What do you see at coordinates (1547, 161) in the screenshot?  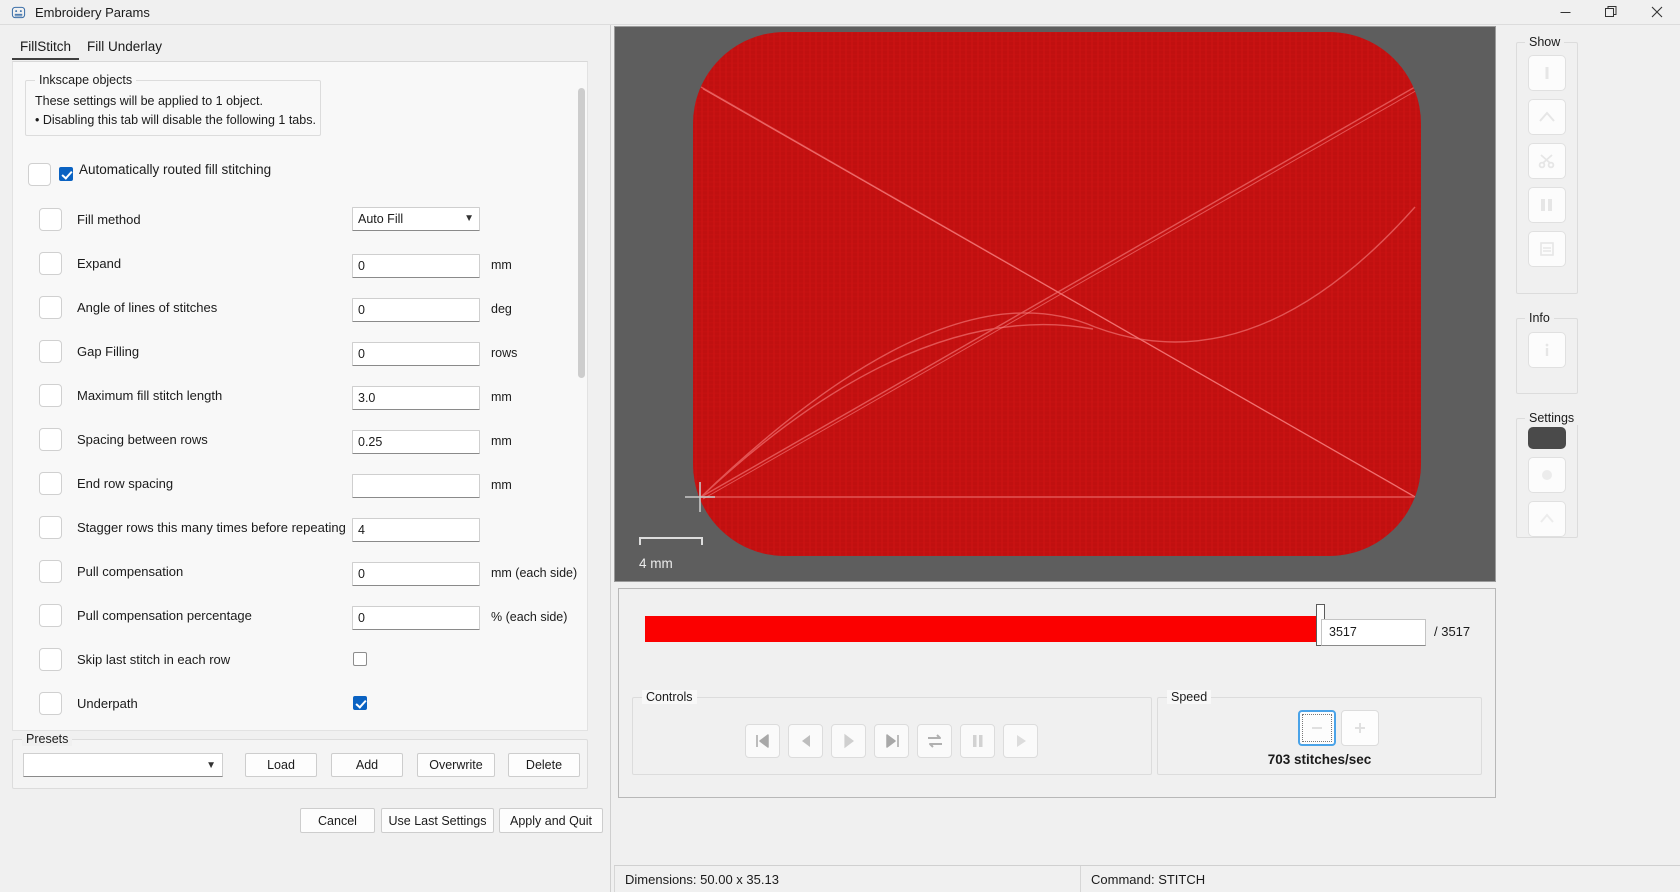 I see `show-trims-icon` at bounding box center [1547, 161].